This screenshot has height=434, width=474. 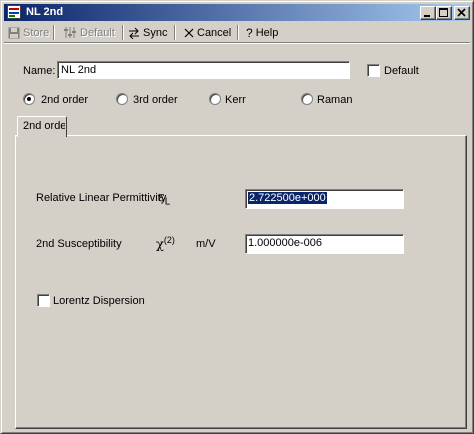 What do you see at coordinates (65, 100) in the screenshot?
I see `radio-2nd-order-label: 2nd order` at bounding box center [65, 100].